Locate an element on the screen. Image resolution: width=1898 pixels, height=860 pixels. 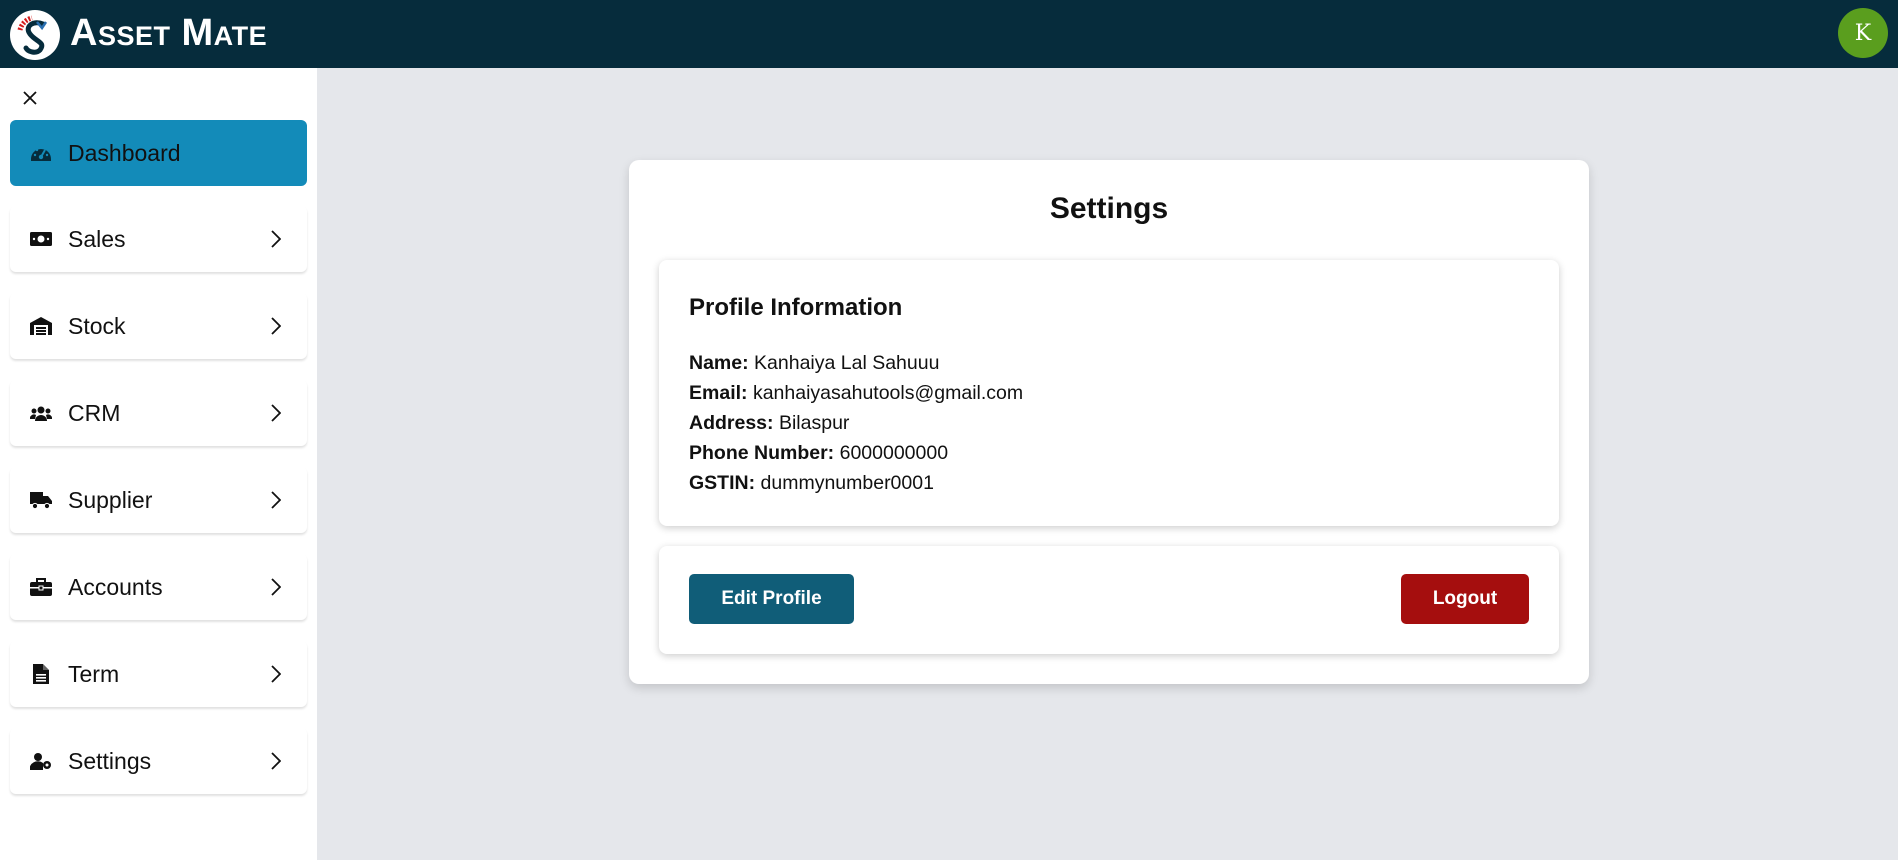
profile-address-row: Address: Bilaspur is located at coordinates (856, 423).